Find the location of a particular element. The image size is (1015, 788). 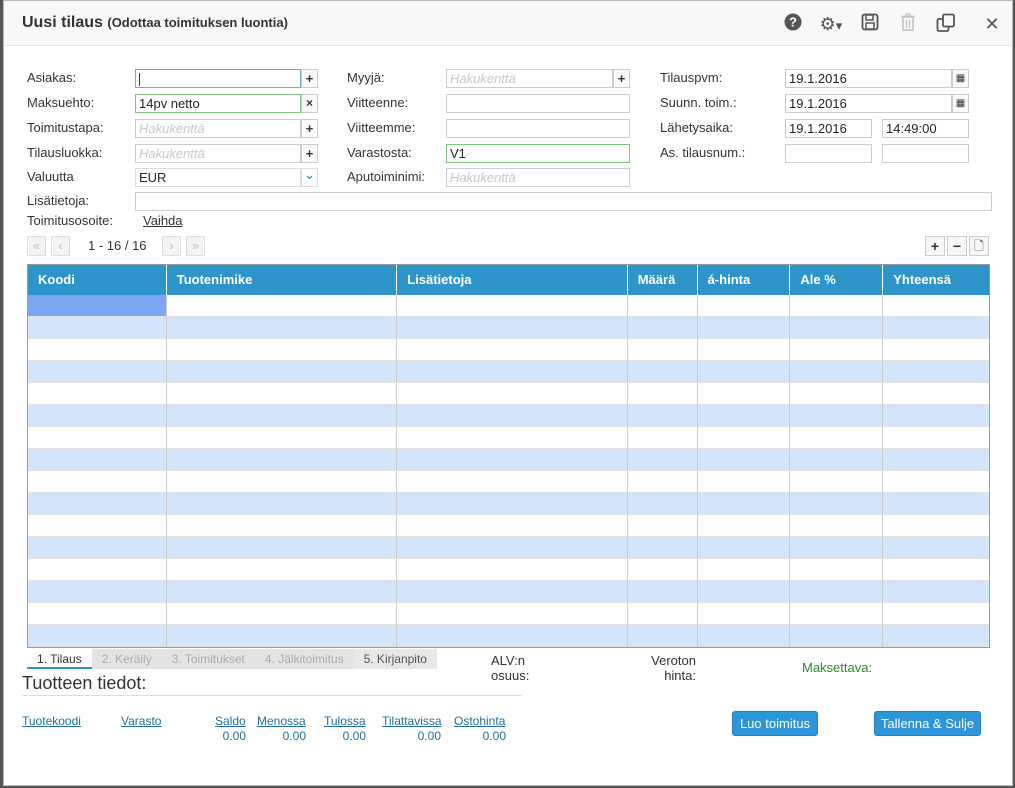

maksuehto-clear-button: × is located at coordinates (309, 103).